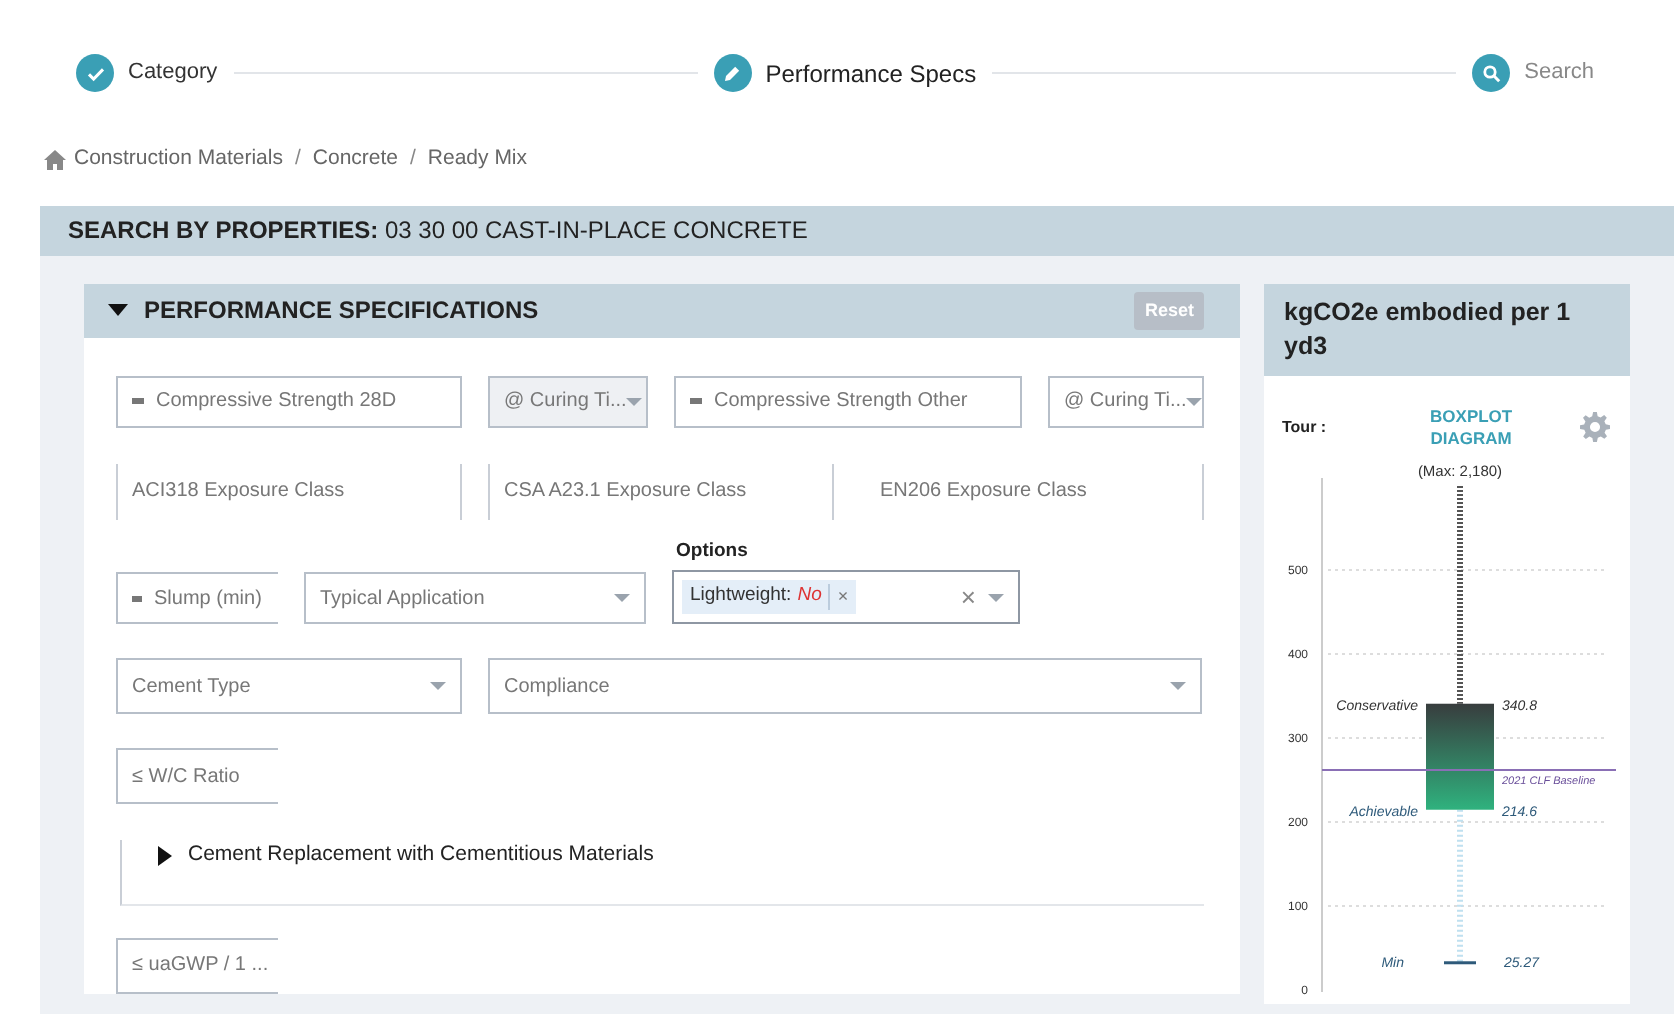 This screenshot has width=1674, height=1014. What do you see at coordinates (289, 686) in the screenshot?
I see `dropdown: Cement Type` at bounding box center [289, 686].